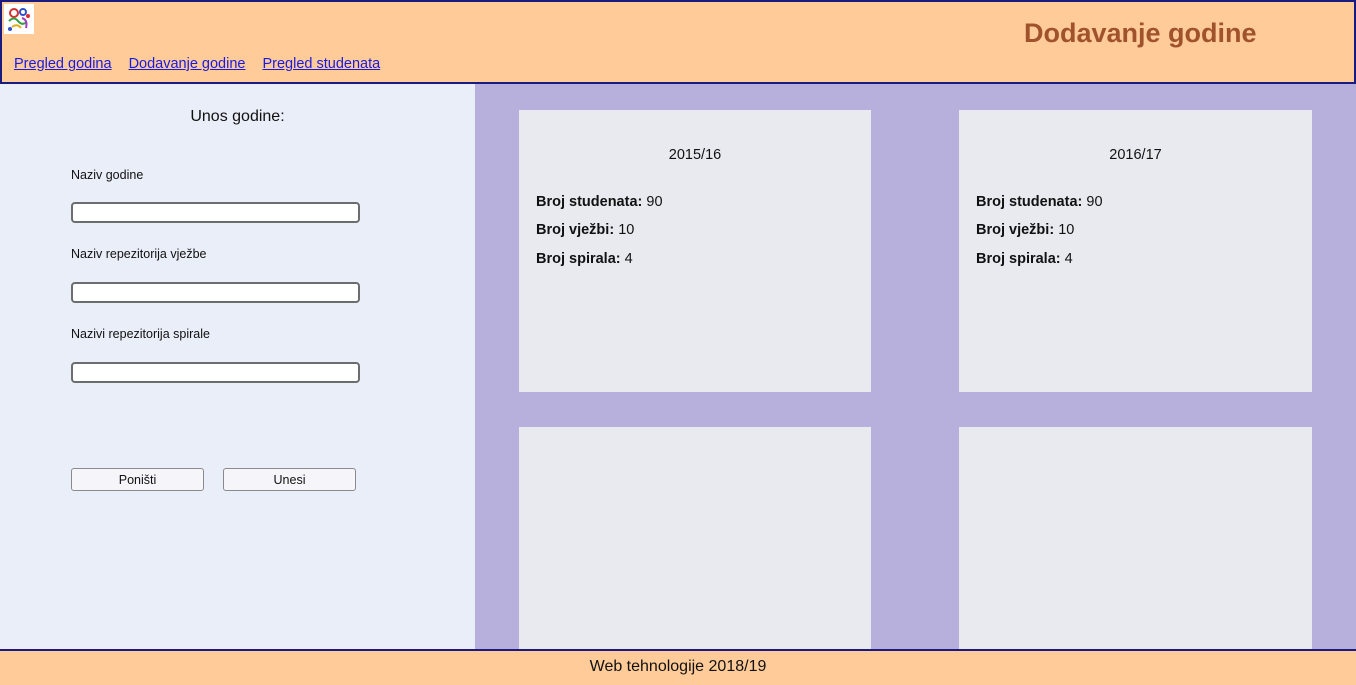 The image size is (1356, 685). Describe the element at coordinates (1135, 155) in the screenshot. I see `year-card-title: 2016/17` at that location.